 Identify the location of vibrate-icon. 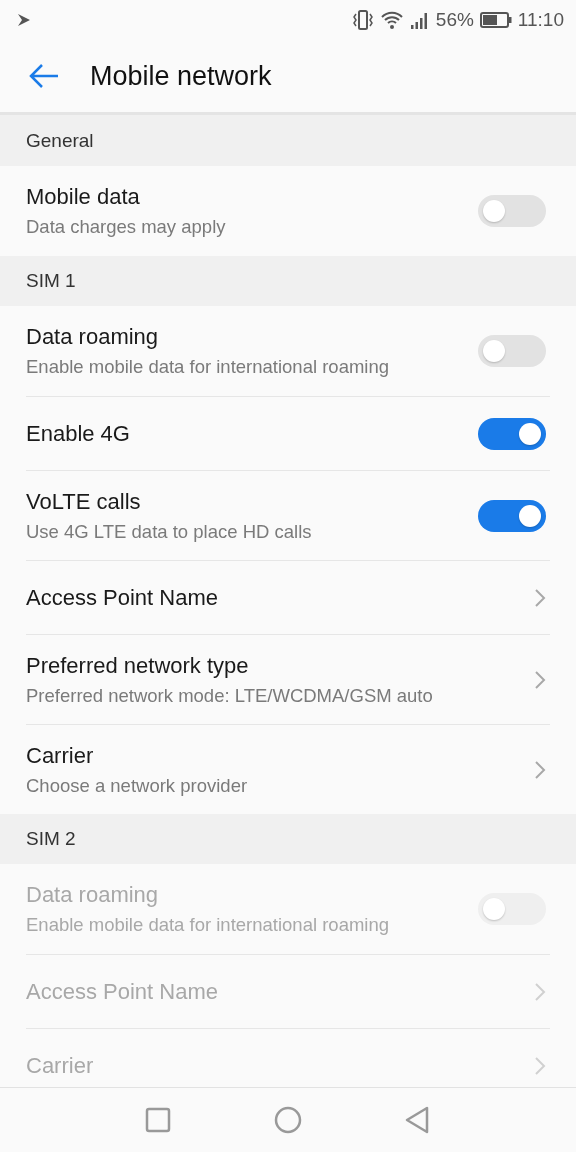
(362, 20).